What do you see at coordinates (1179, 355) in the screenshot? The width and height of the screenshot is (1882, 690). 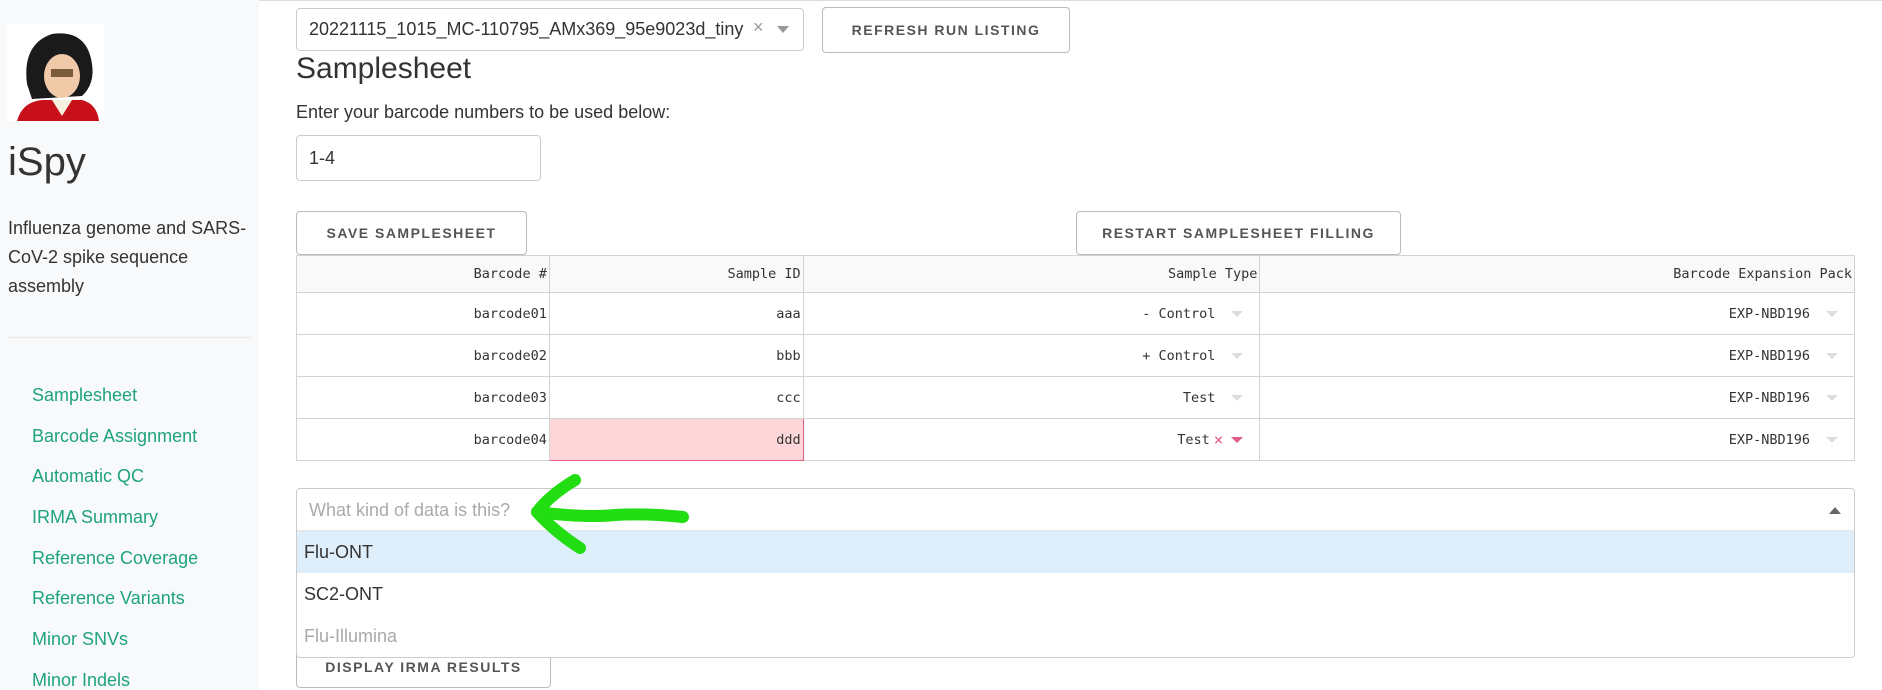 I see `sample-type-value: + Control` at bounding box center [1179, 355].